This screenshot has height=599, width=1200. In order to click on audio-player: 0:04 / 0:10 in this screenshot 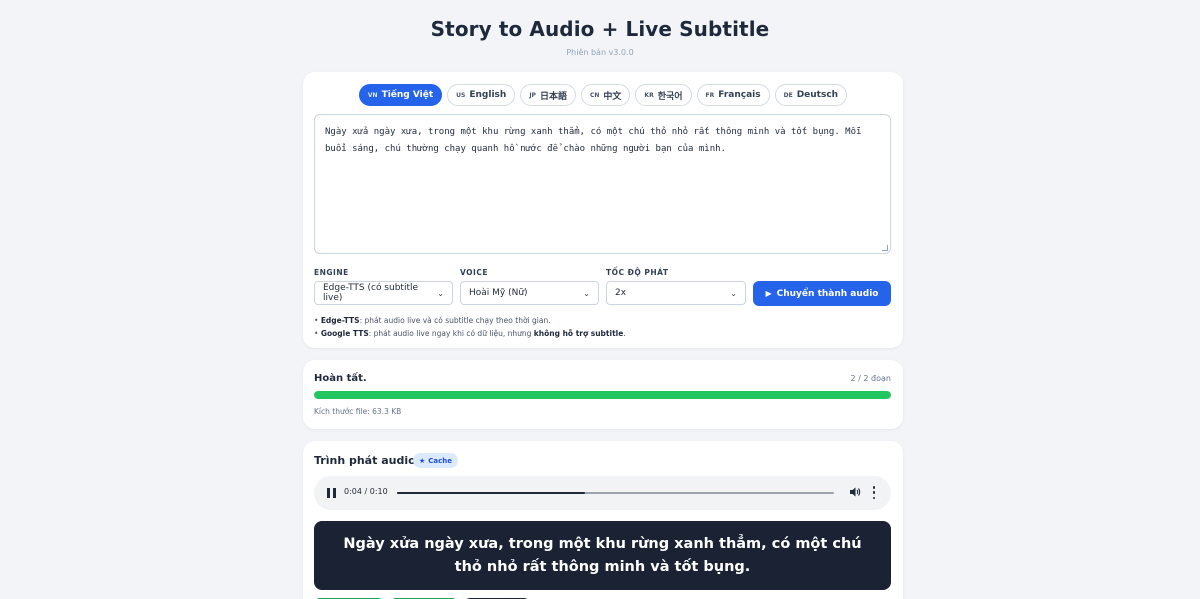, I will do `click(602, 493)`.